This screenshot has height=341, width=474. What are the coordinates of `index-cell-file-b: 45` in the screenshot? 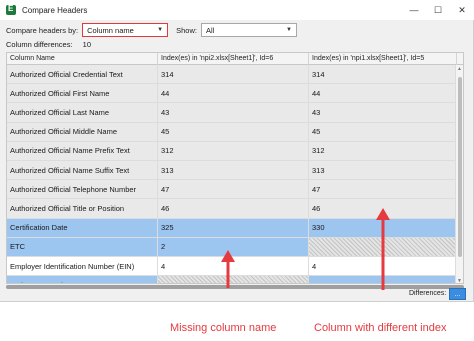 It's located at (383, 131).